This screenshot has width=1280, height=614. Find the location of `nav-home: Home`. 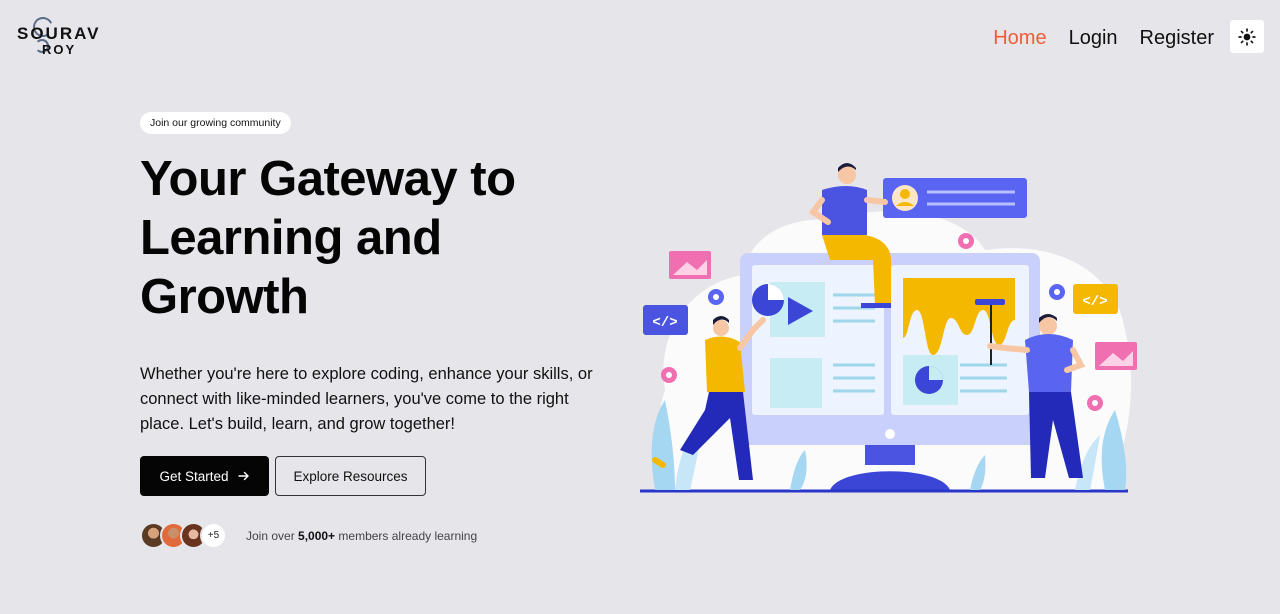

nav-home: Home is located at coordinates (1019, 38).